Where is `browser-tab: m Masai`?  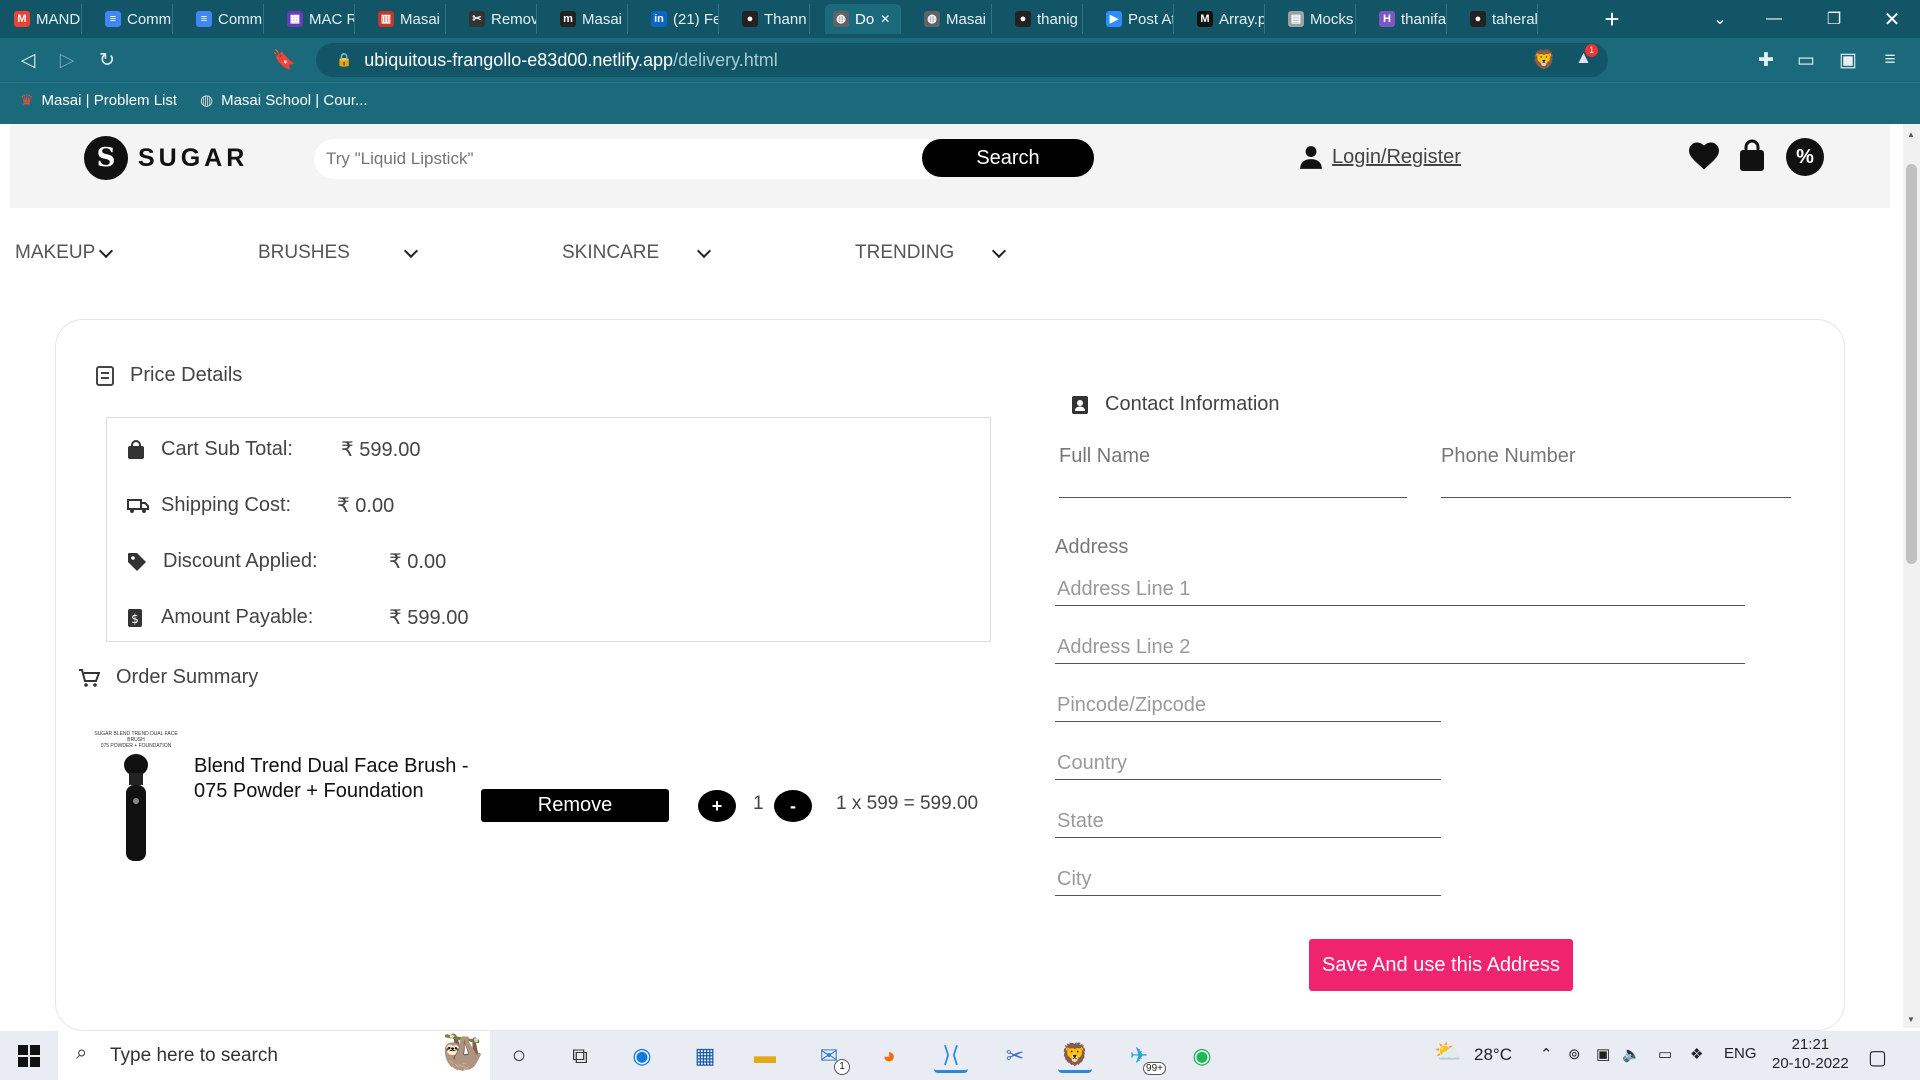
browser-tab: m Masai is located at coordinates (590, 19).